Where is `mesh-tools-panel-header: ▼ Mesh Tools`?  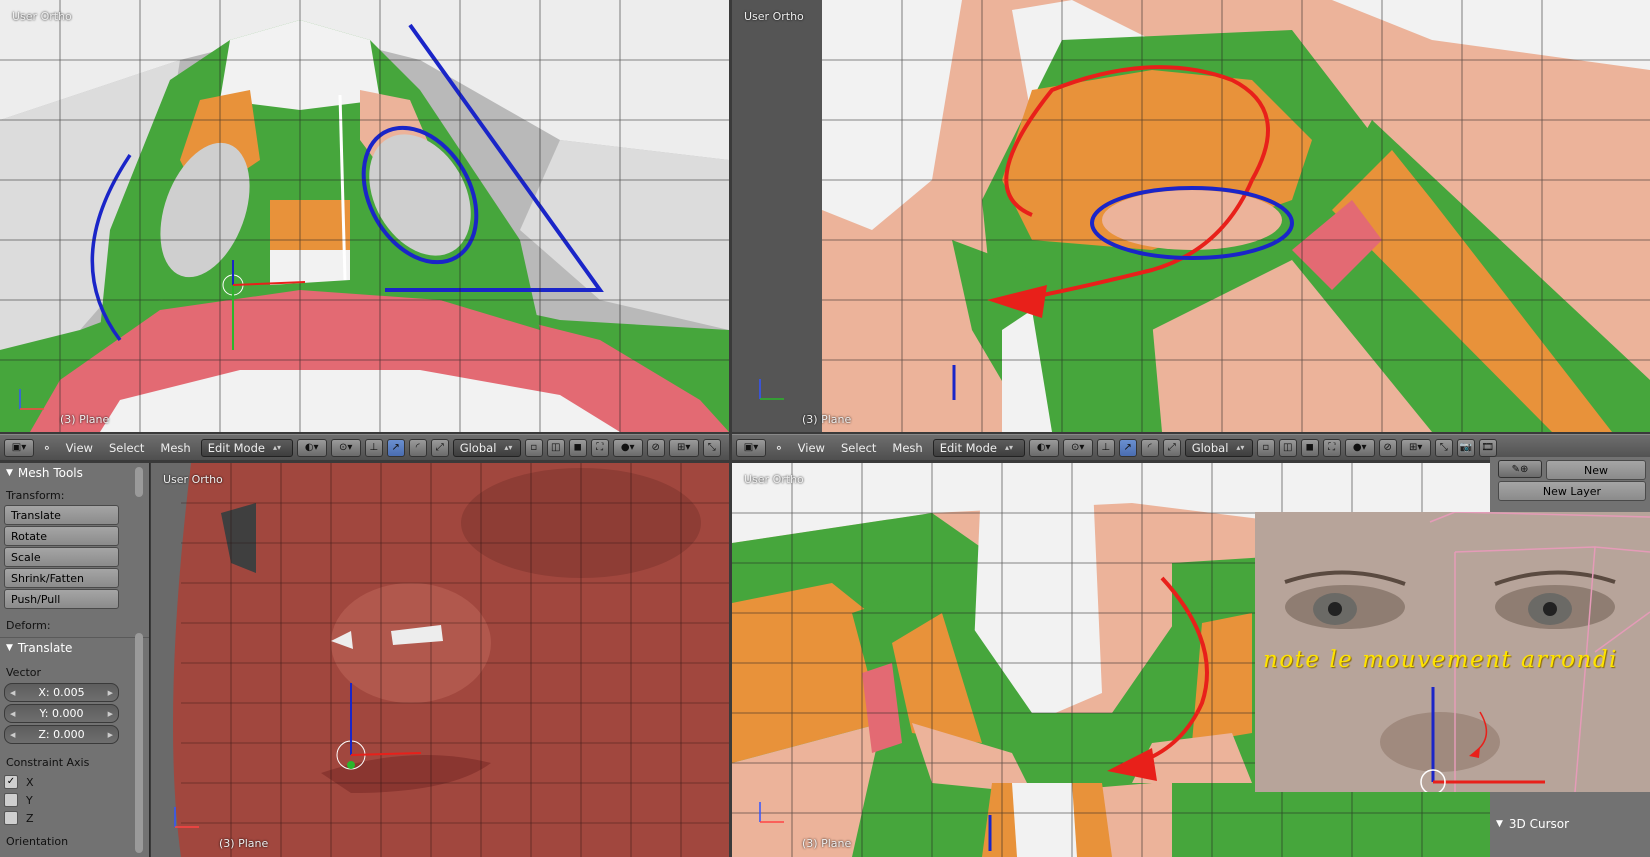 mesh-tools-panel-header: ▼ Mesh Tools is located at coordinates (74, 473).